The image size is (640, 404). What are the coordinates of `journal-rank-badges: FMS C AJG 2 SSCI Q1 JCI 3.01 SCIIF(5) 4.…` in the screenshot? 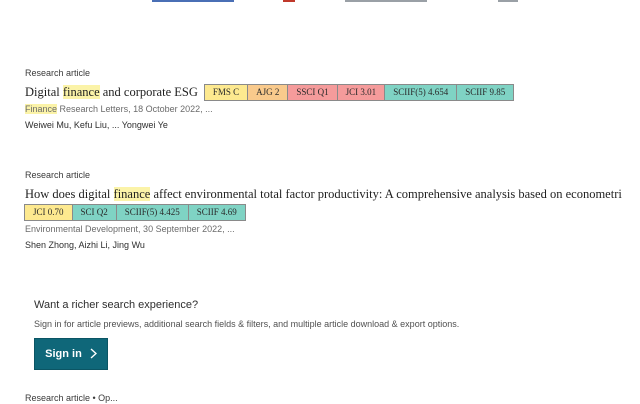 It's located at (359, 92).